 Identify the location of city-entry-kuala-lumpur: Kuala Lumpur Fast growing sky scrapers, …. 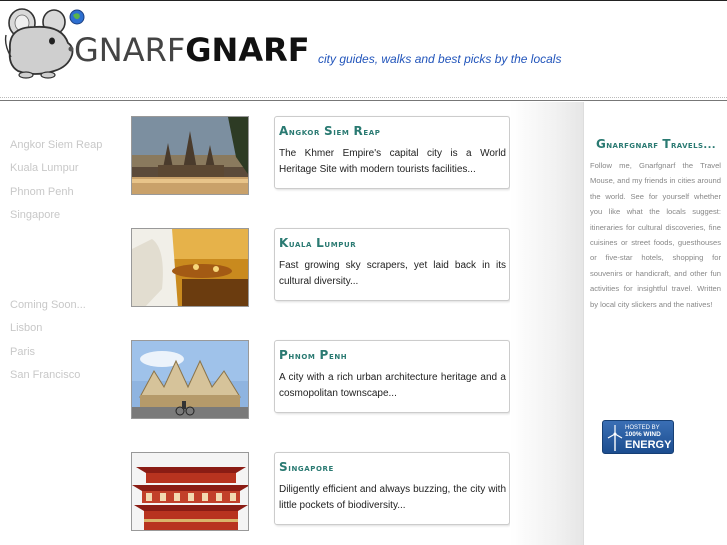
(321, 268).